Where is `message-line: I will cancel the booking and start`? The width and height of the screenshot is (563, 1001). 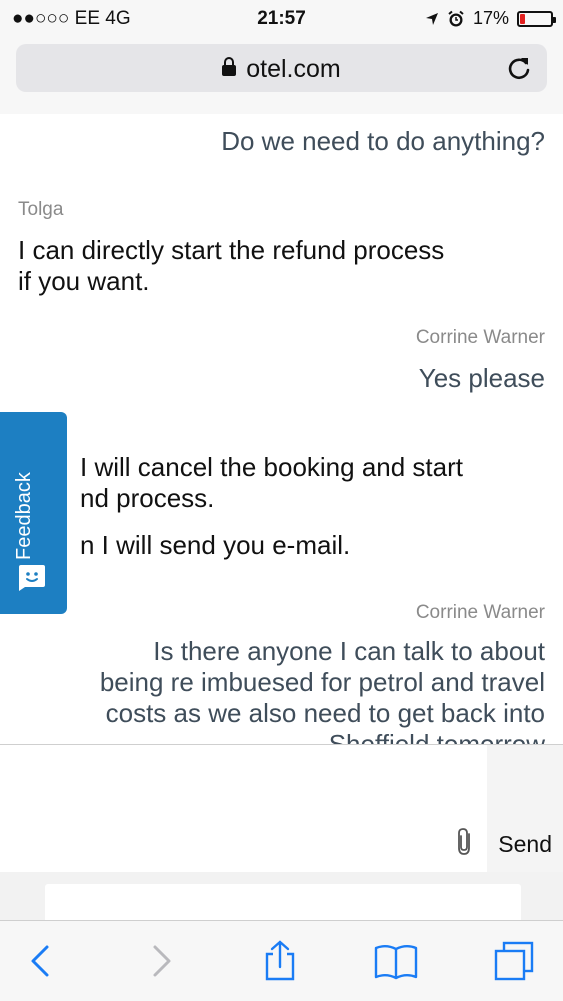 message-line: I will cancel the booking and start is located at coordinates (271, 467).